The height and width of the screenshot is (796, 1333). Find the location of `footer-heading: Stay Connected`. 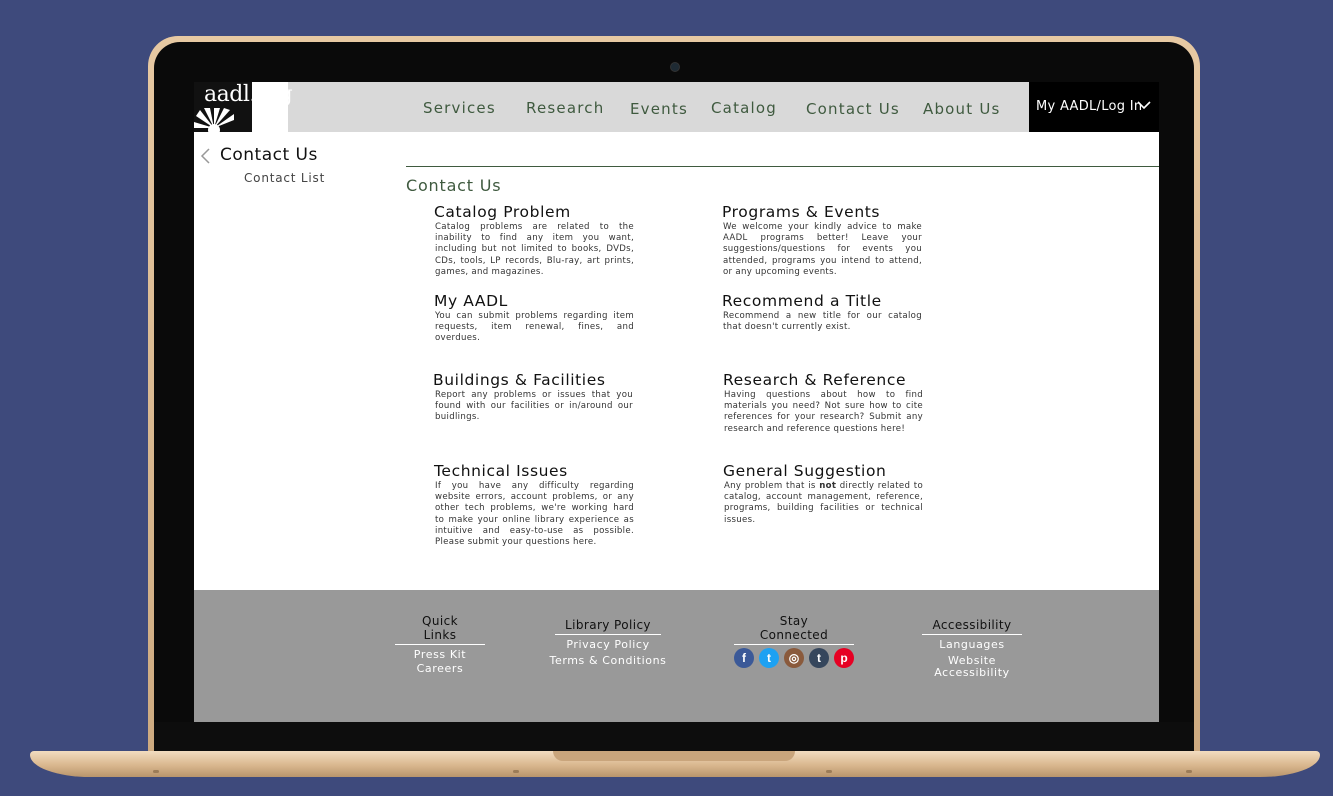

footer-heading: Stay Connected is located at coordinates (794, 629).